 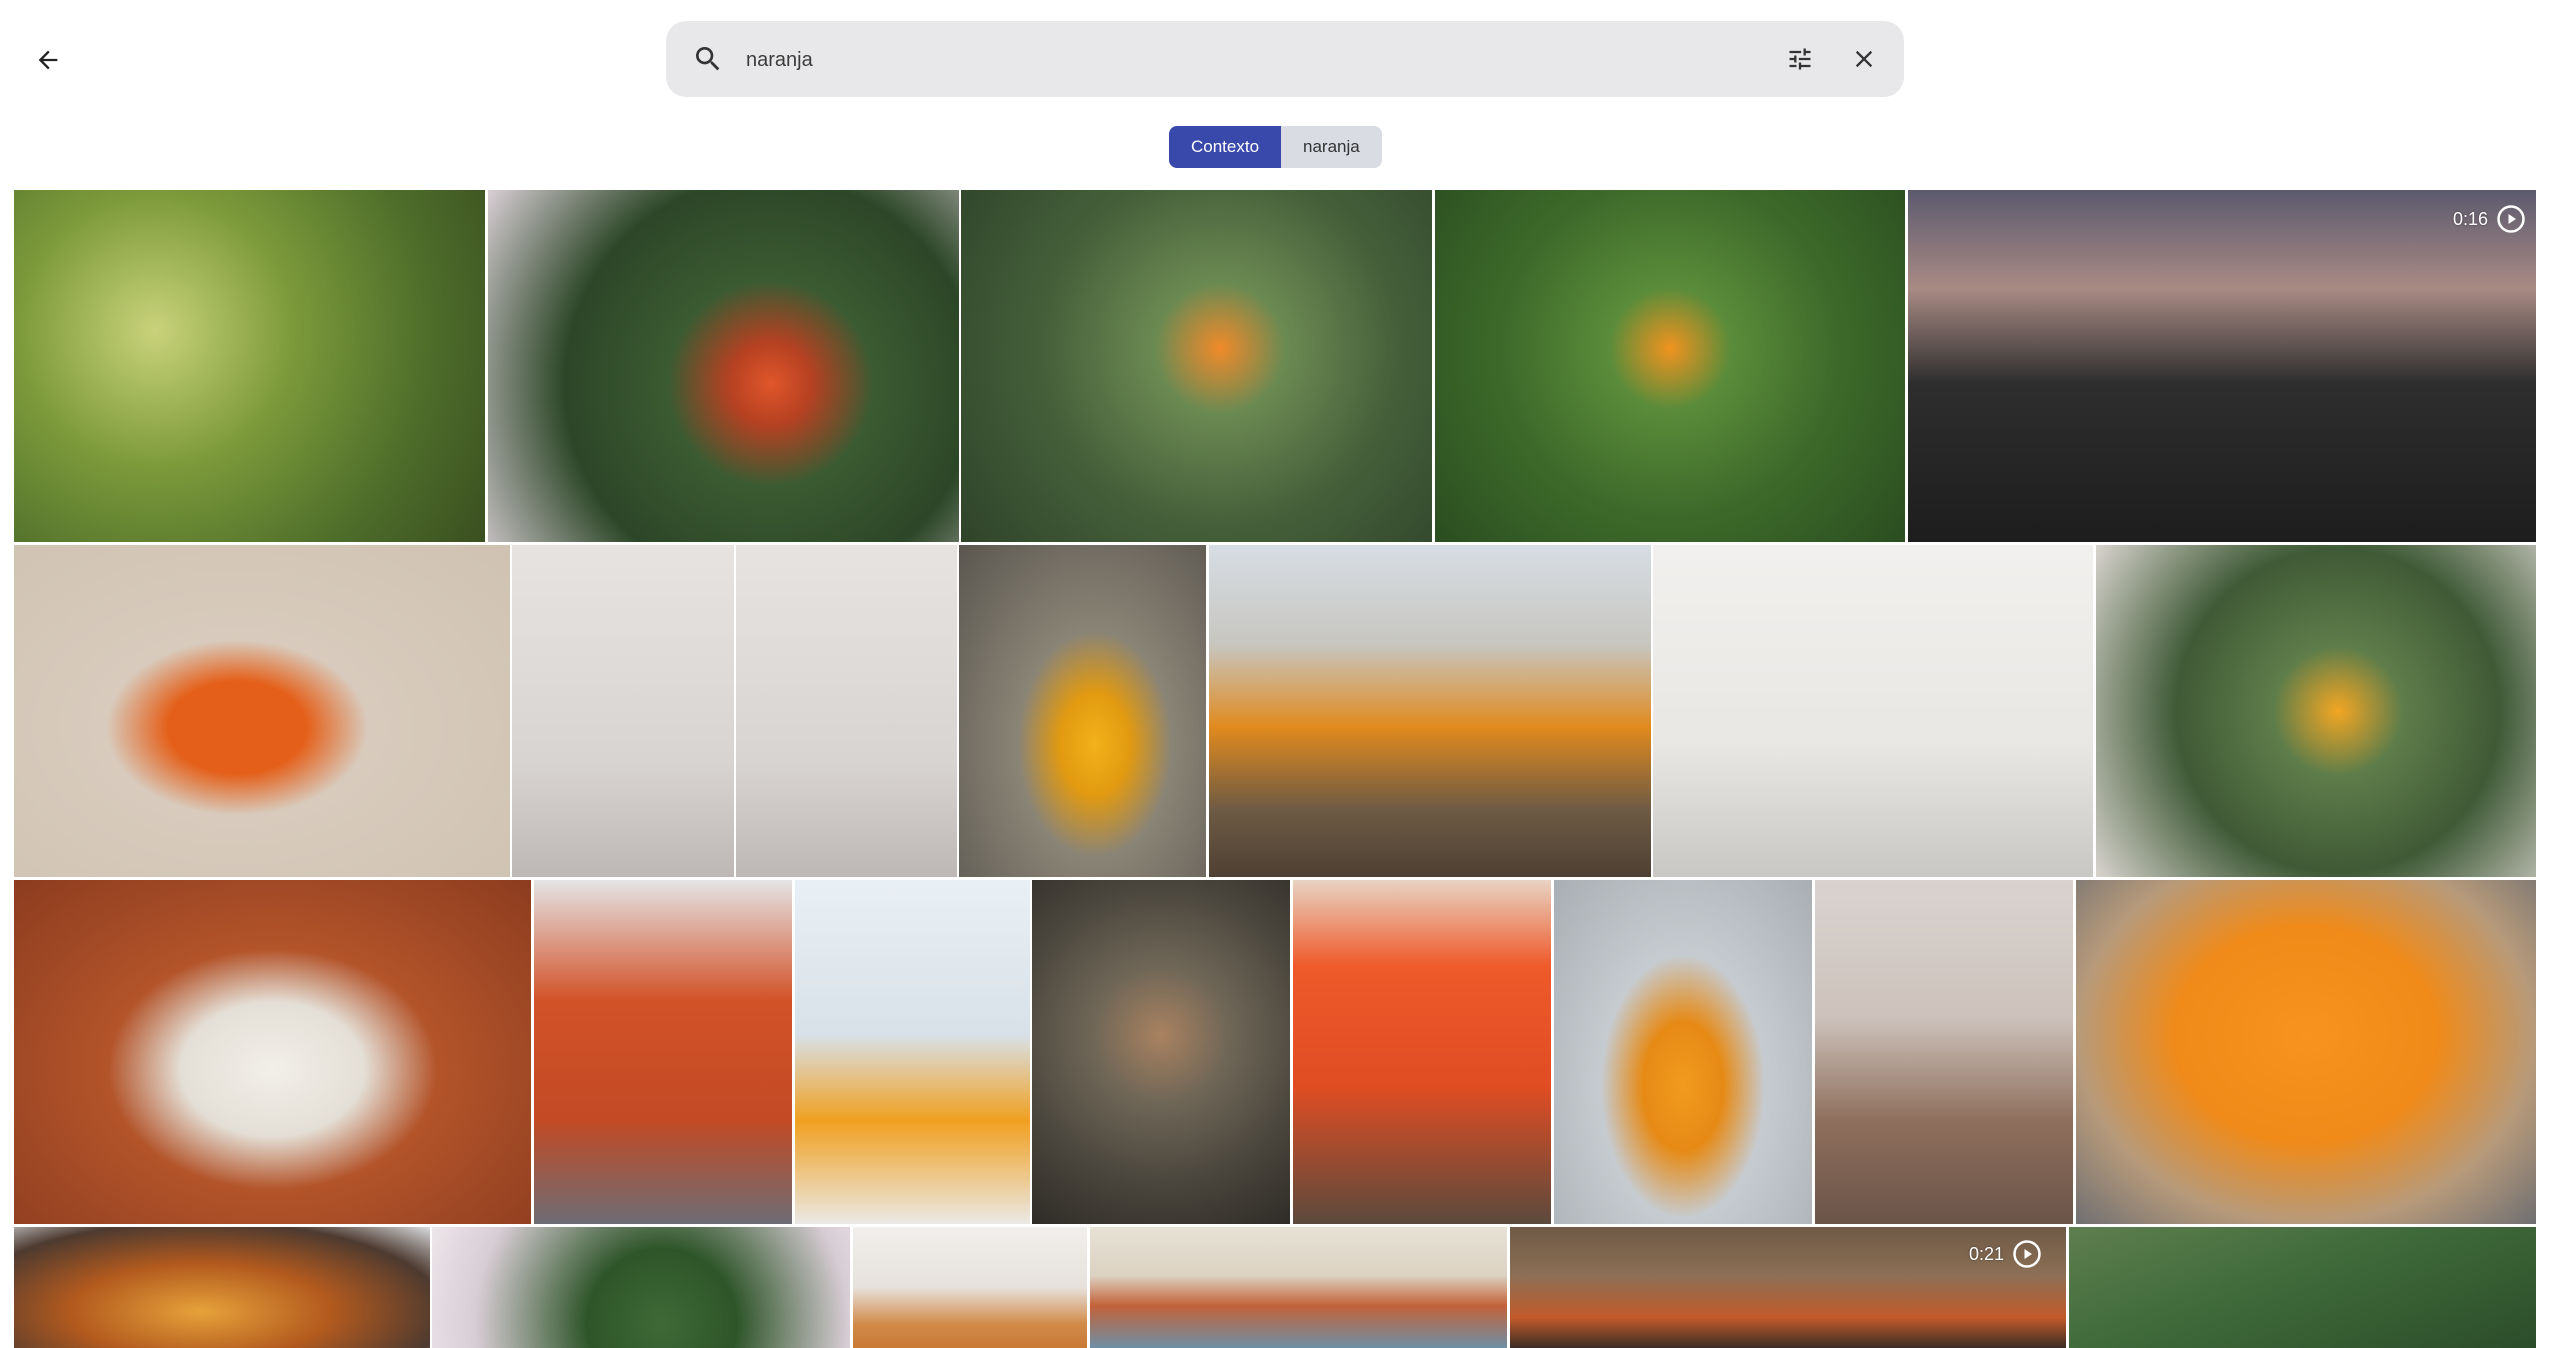 I want to click on back-button, so click(x=48, y=60).